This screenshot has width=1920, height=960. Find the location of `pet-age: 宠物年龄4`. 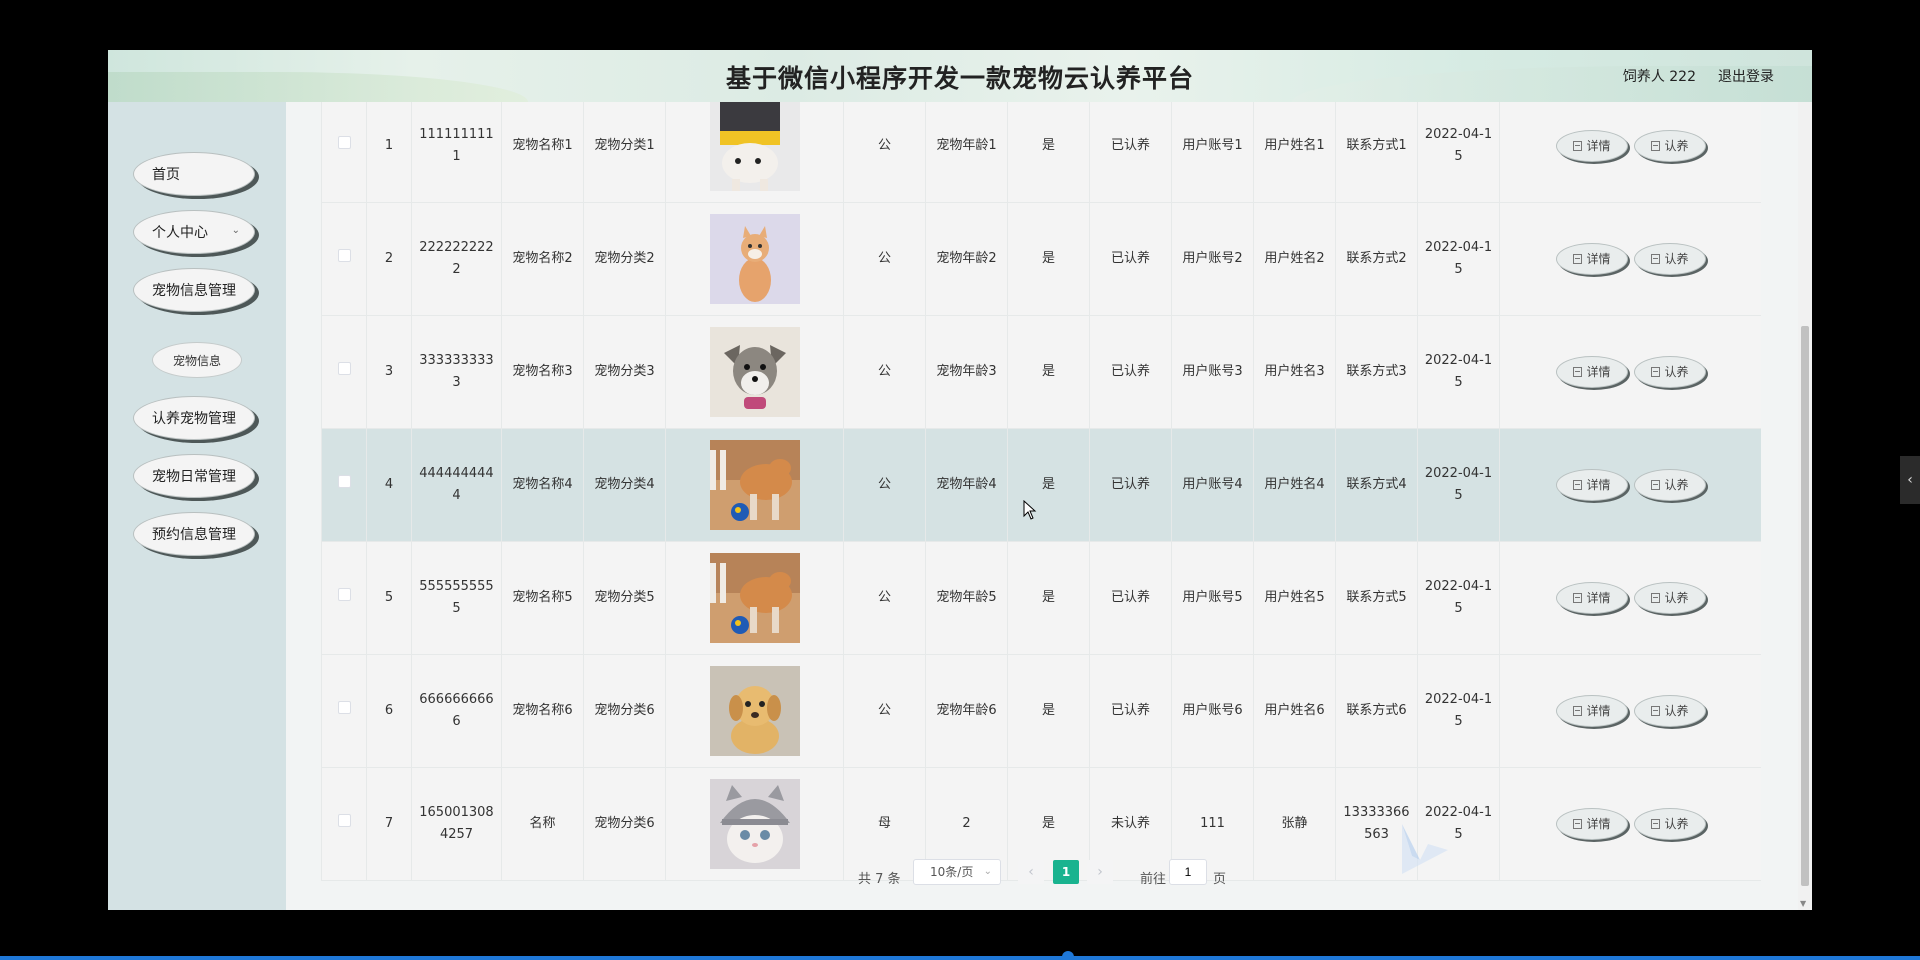

pet-age: 宠物年龄4 is located at coordinates (966, 485).